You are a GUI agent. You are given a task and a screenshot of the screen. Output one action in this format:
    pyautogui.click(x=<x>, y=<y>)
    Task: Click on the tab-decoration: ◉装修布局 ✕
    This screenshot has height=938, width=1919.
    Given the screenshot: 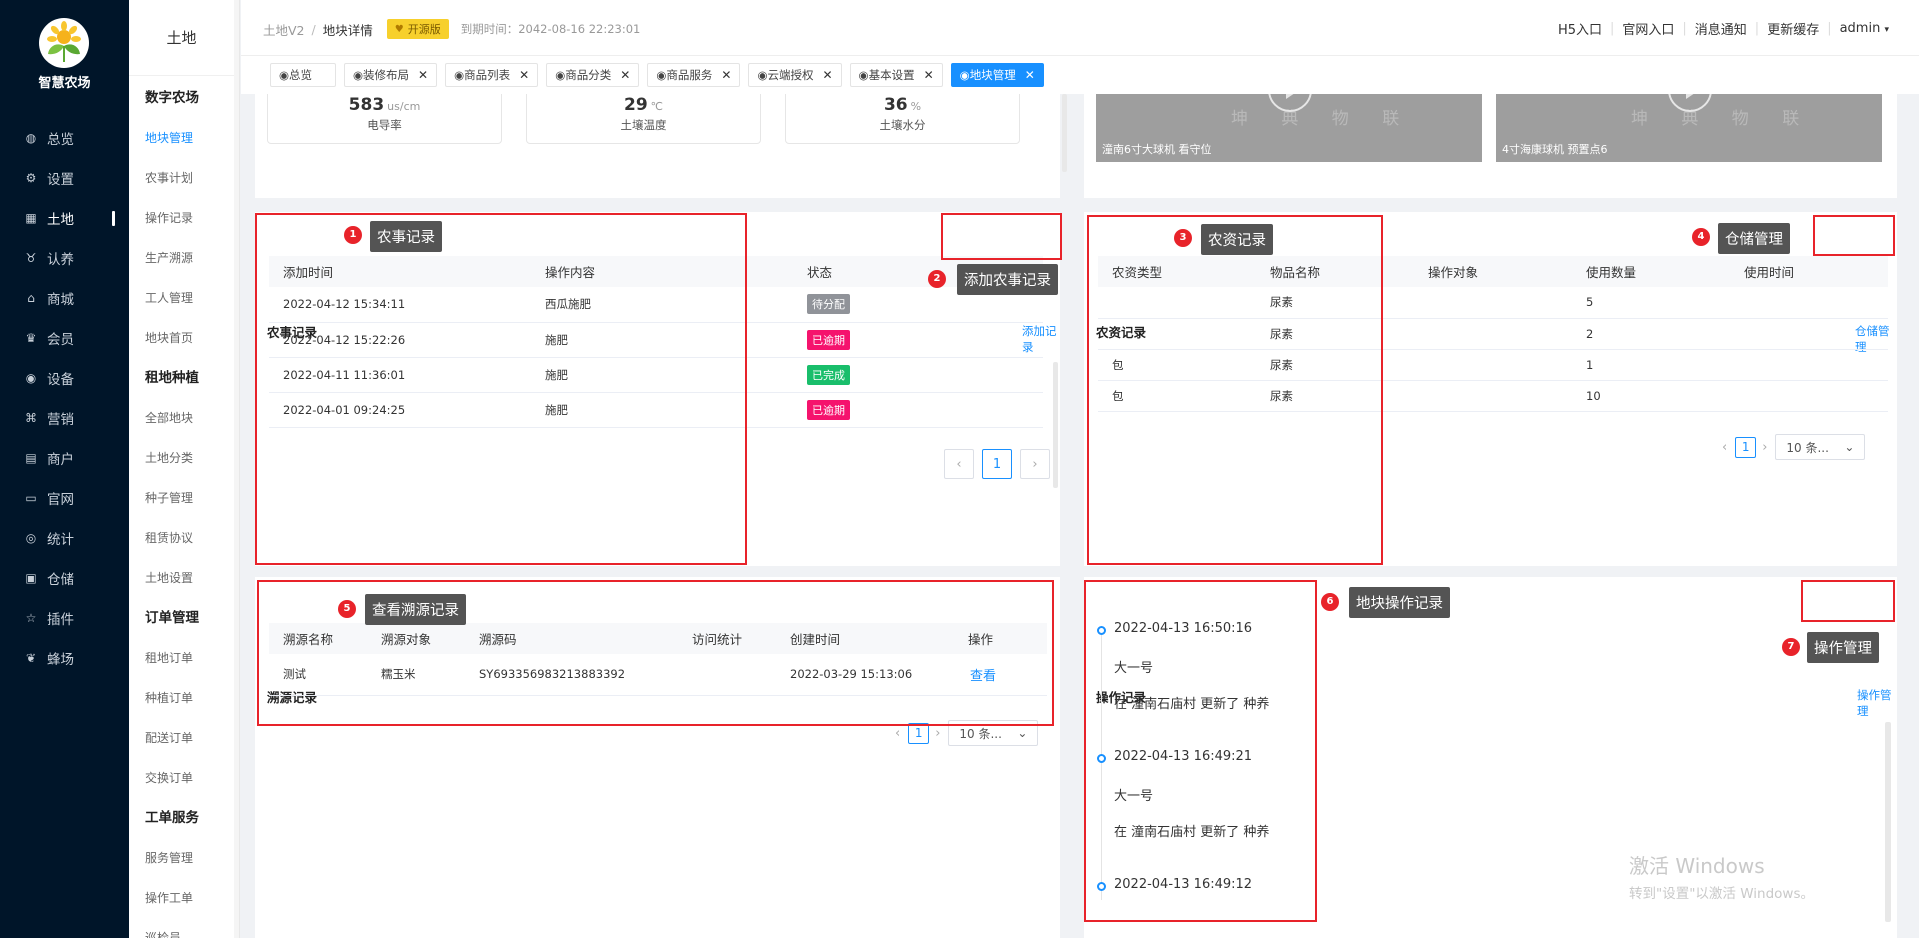 What is the action you would take?
    pyautogui.click(x=391, y=75)
    